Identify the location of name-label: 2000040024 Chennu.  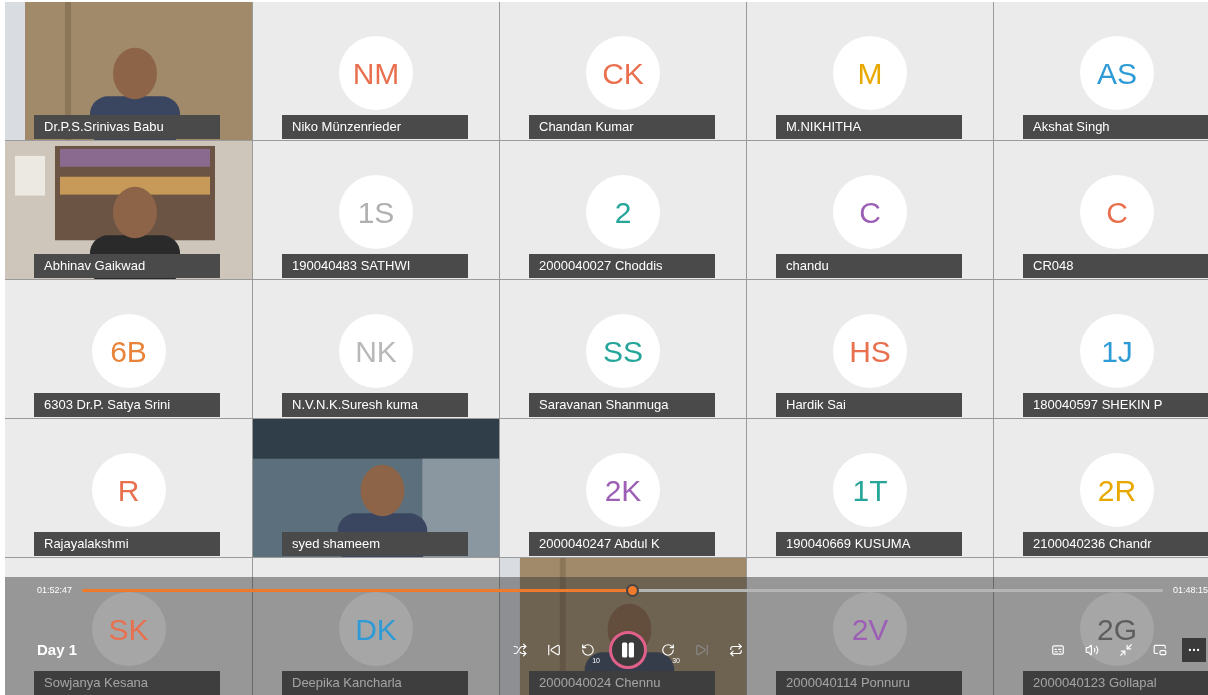
(622, 683).